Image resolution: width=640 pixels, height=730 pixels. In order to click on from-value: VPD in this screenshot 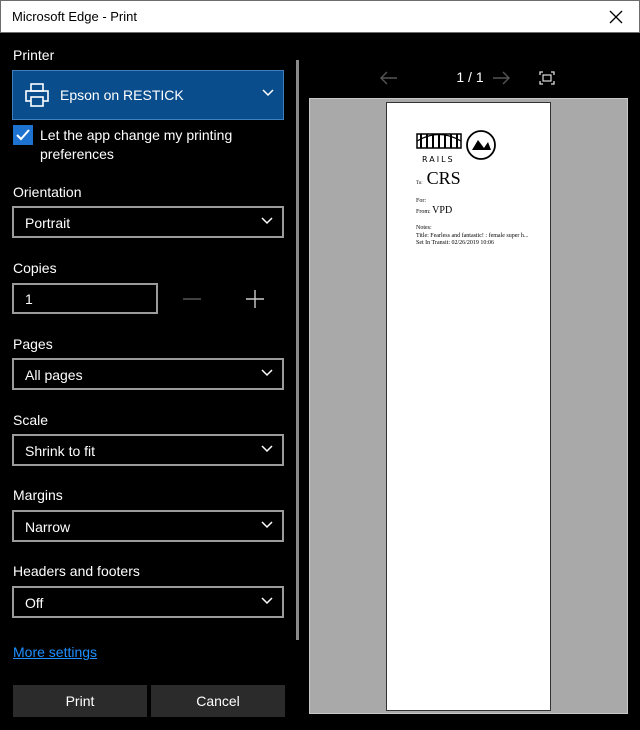, I will do `click(442, 210)`.